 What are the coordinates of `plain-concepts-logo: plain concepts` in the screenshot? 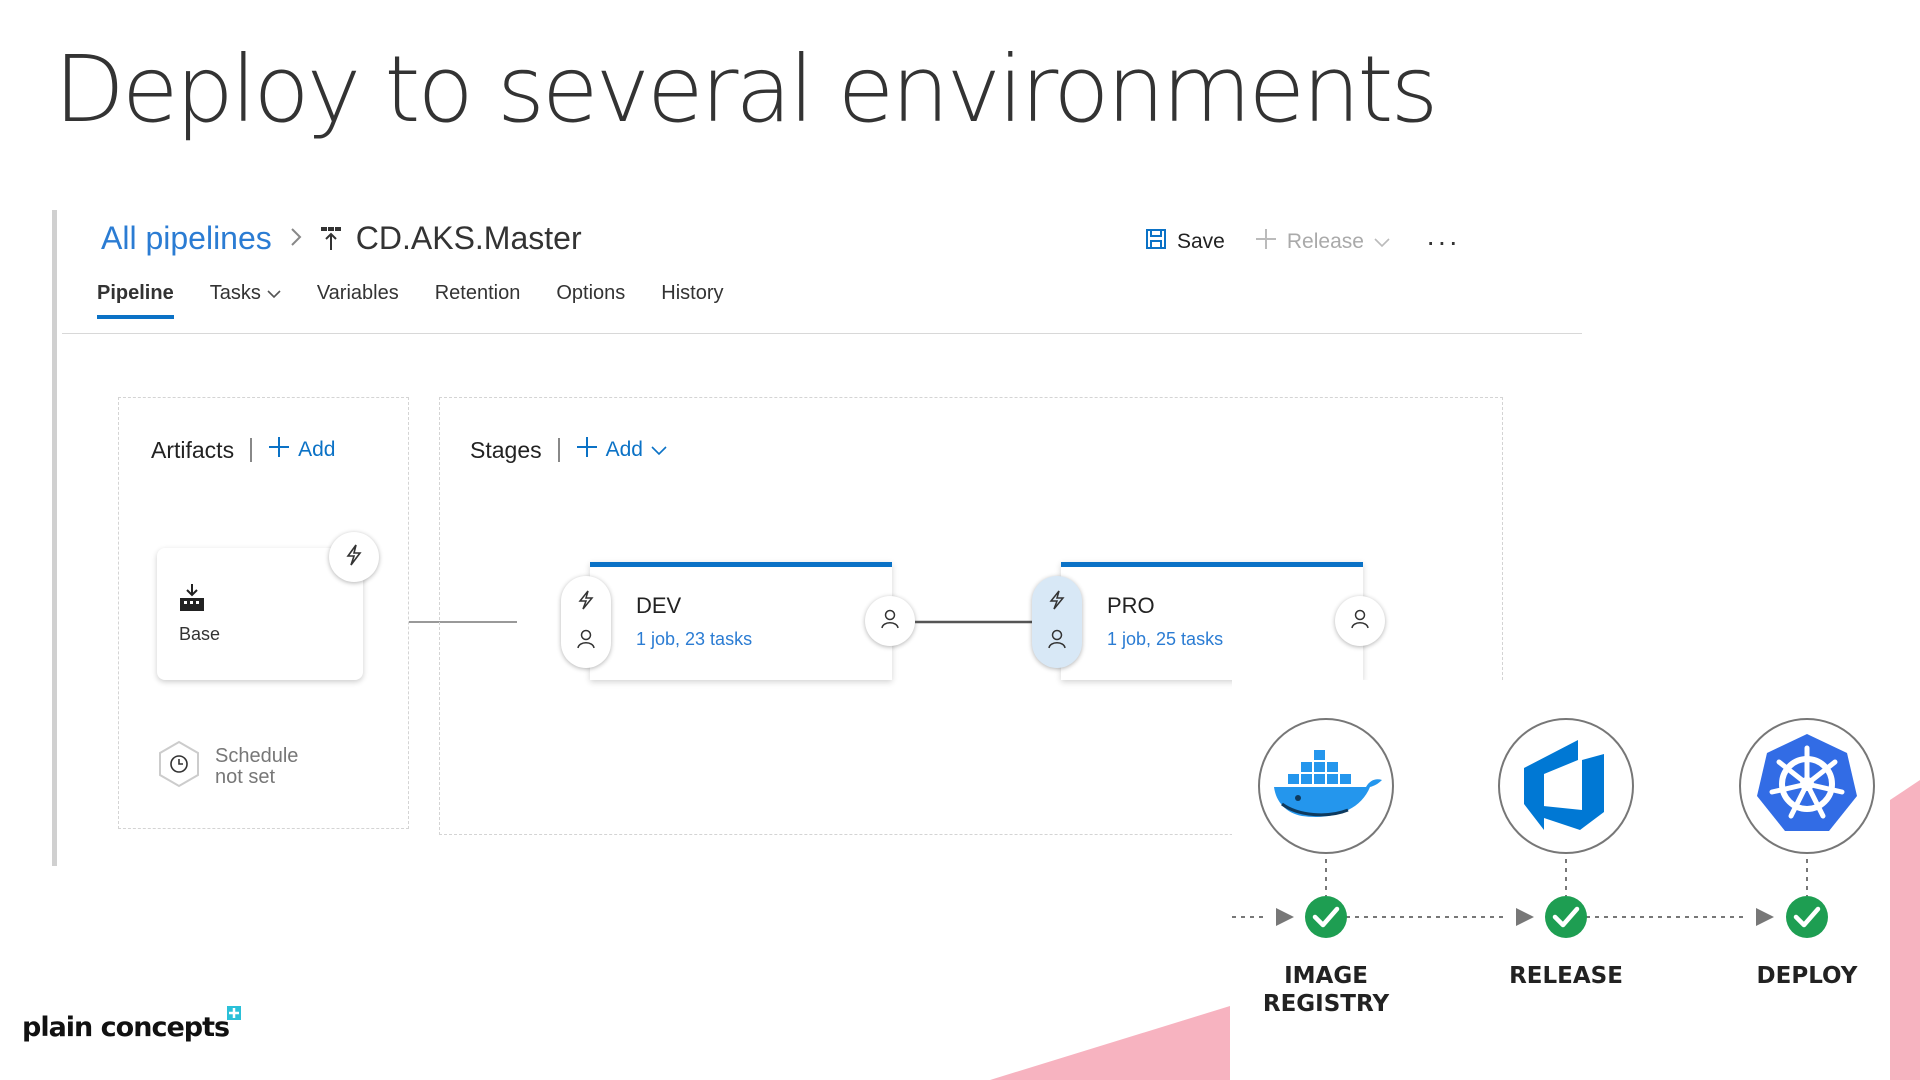 It's located at (132, 1024).